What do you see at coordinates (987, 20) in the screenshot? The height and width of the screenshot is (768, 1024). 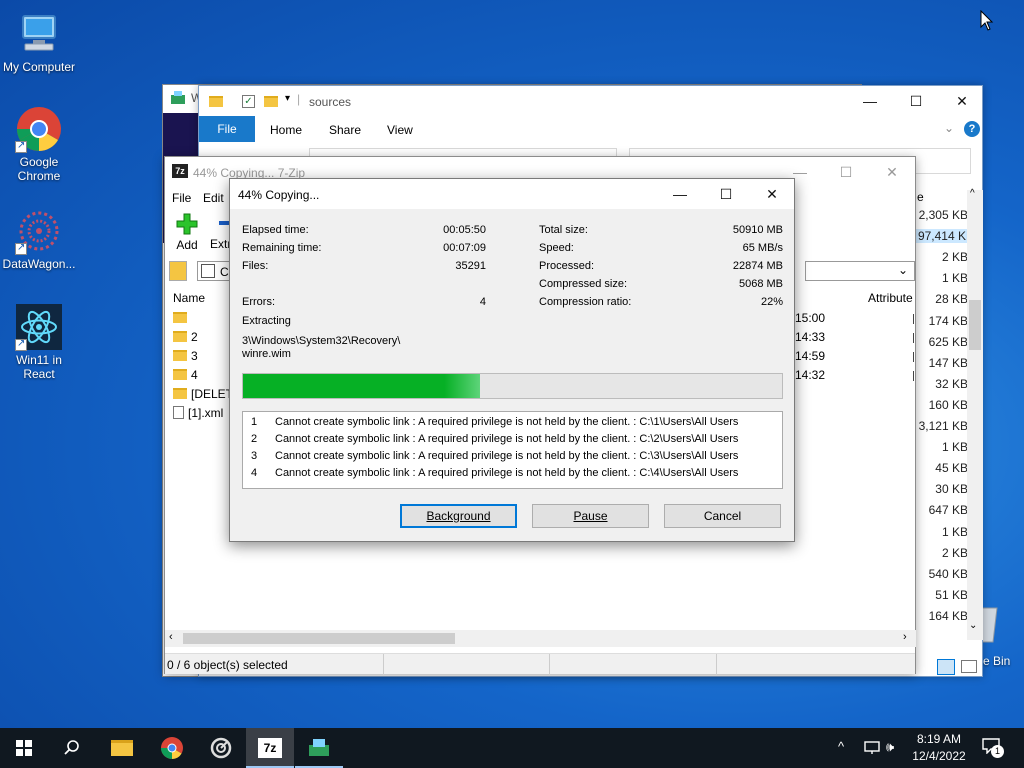 I see `mouse-cursor-icon` at bounding box center [987, 20].